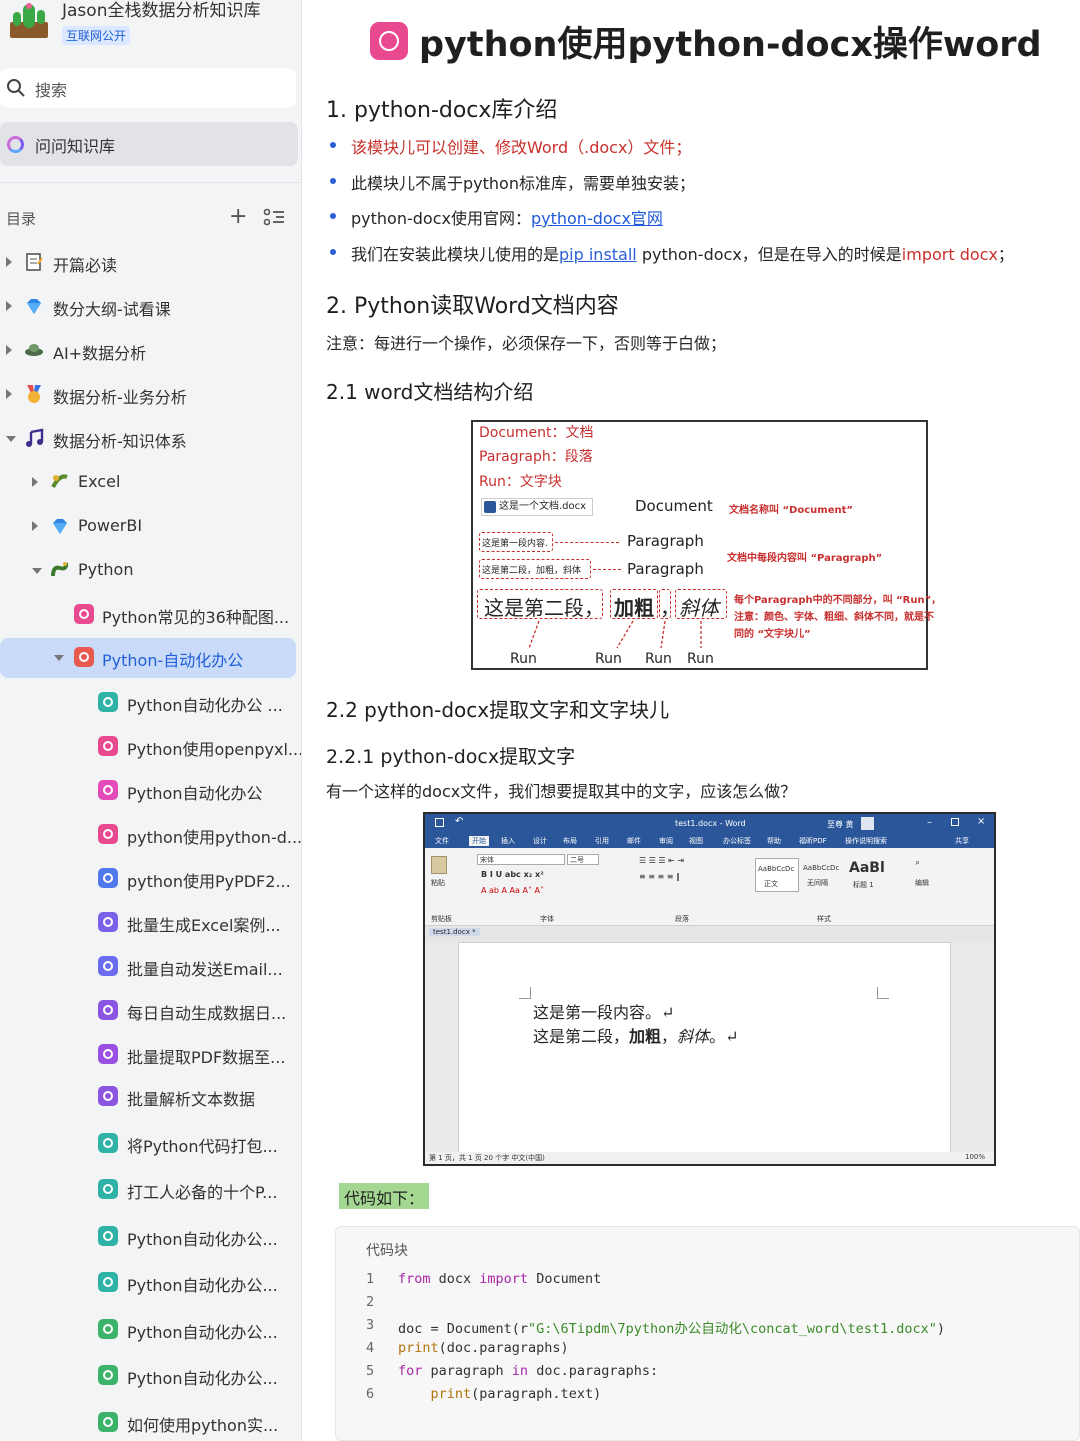 This screenshot has width=1080, height=1441. Describe the element at coordinates (774, 841) in the screenshot. I see `word-ribbon-tab: 帮助` at that location.